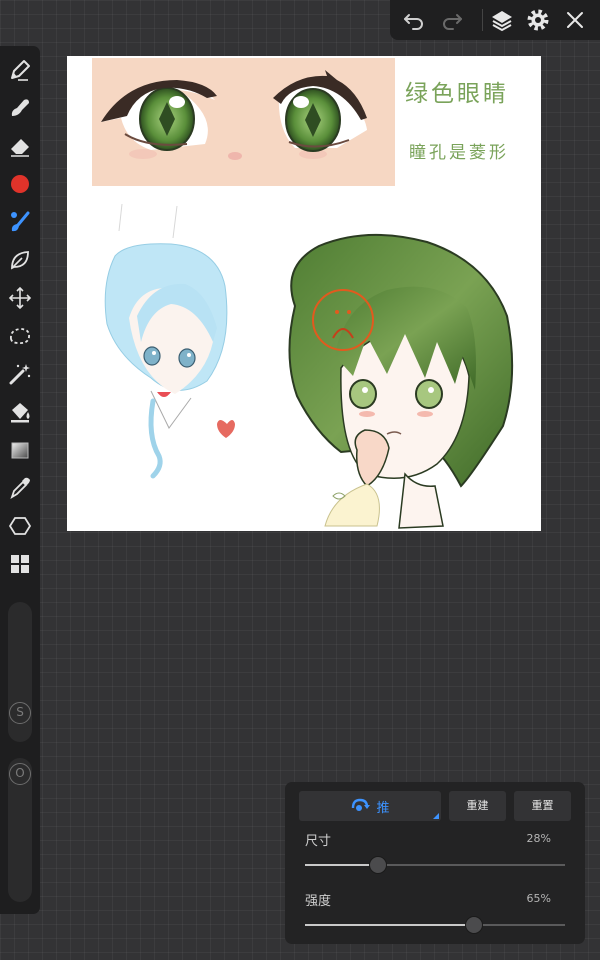  Describe the element at coordinates (389, 925) in the screenshot. I see `strength-slider-fill` at that location.